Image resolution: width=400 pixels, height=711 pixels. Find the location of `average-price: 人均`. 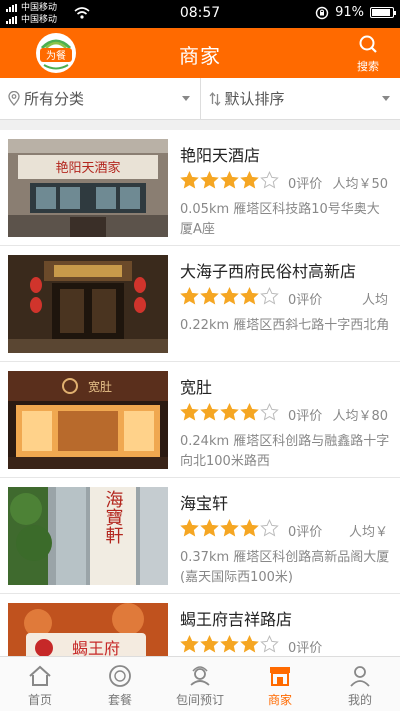

average-price: 人均 is located at coordinates (374, 300).